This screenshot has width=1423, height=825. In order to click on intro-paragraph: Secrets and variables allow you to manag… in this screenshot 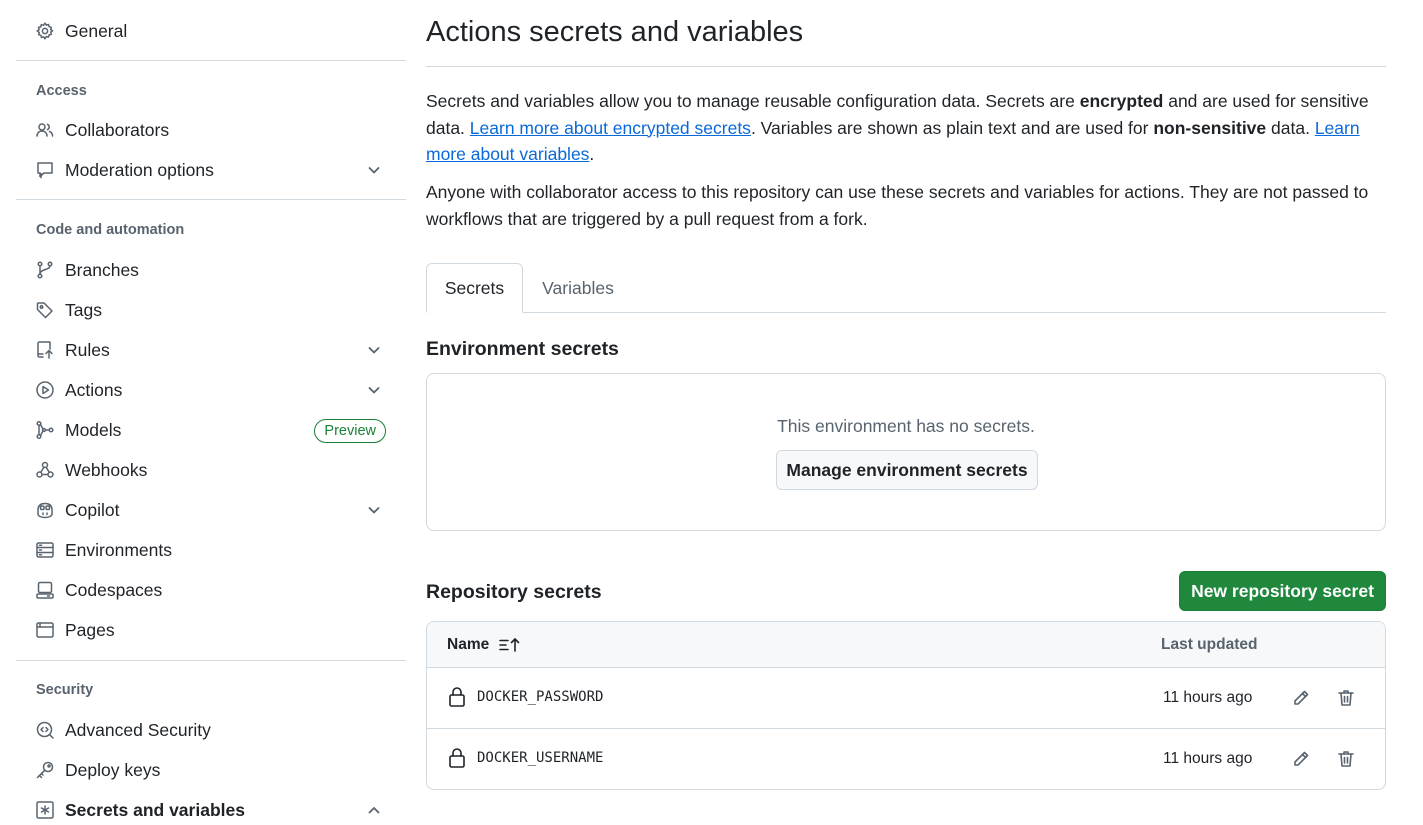, I will do `click(906, 128)`.